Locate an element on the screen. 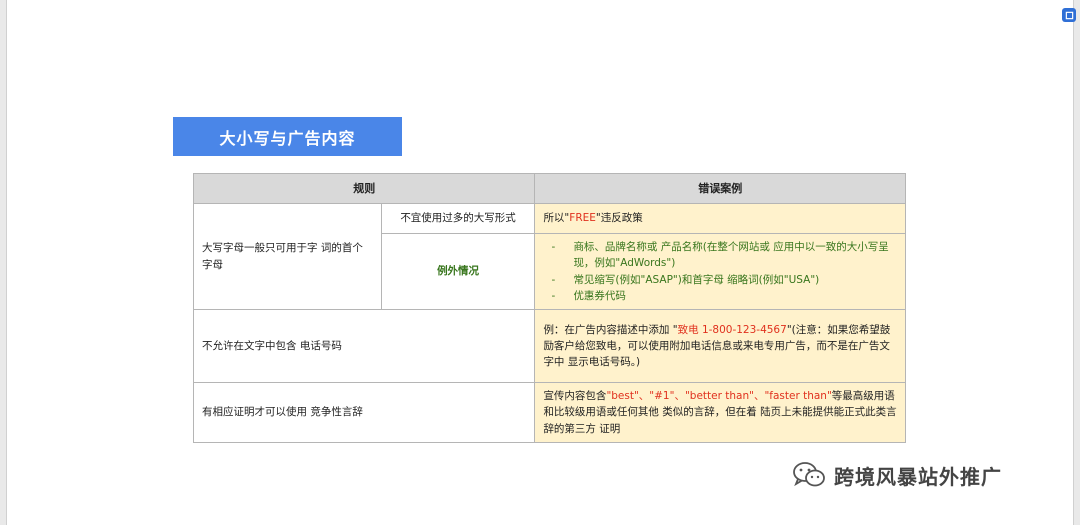 This screenshot has width=1080, height=525. header-example: 错误案例 is located at coordinates (720, 188).